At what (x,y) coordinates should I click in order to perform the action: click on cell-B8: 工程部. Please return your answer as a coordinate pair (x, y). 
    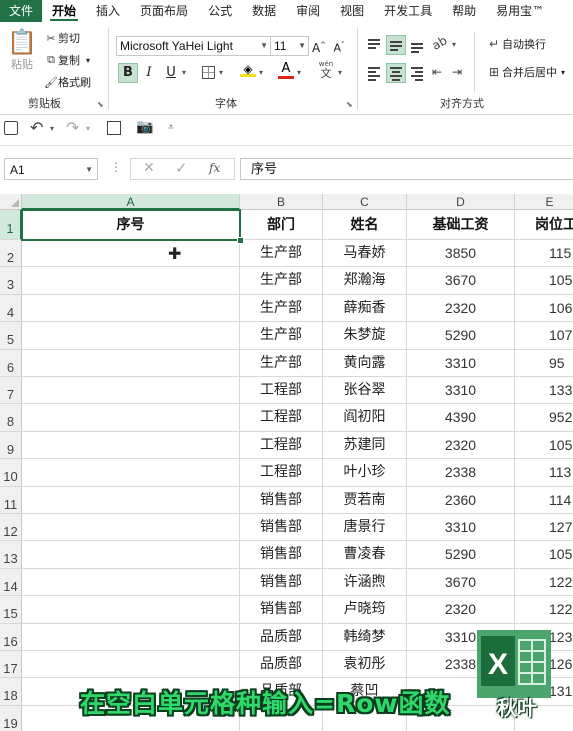
    Looking at the image, I should click on (281, 418).